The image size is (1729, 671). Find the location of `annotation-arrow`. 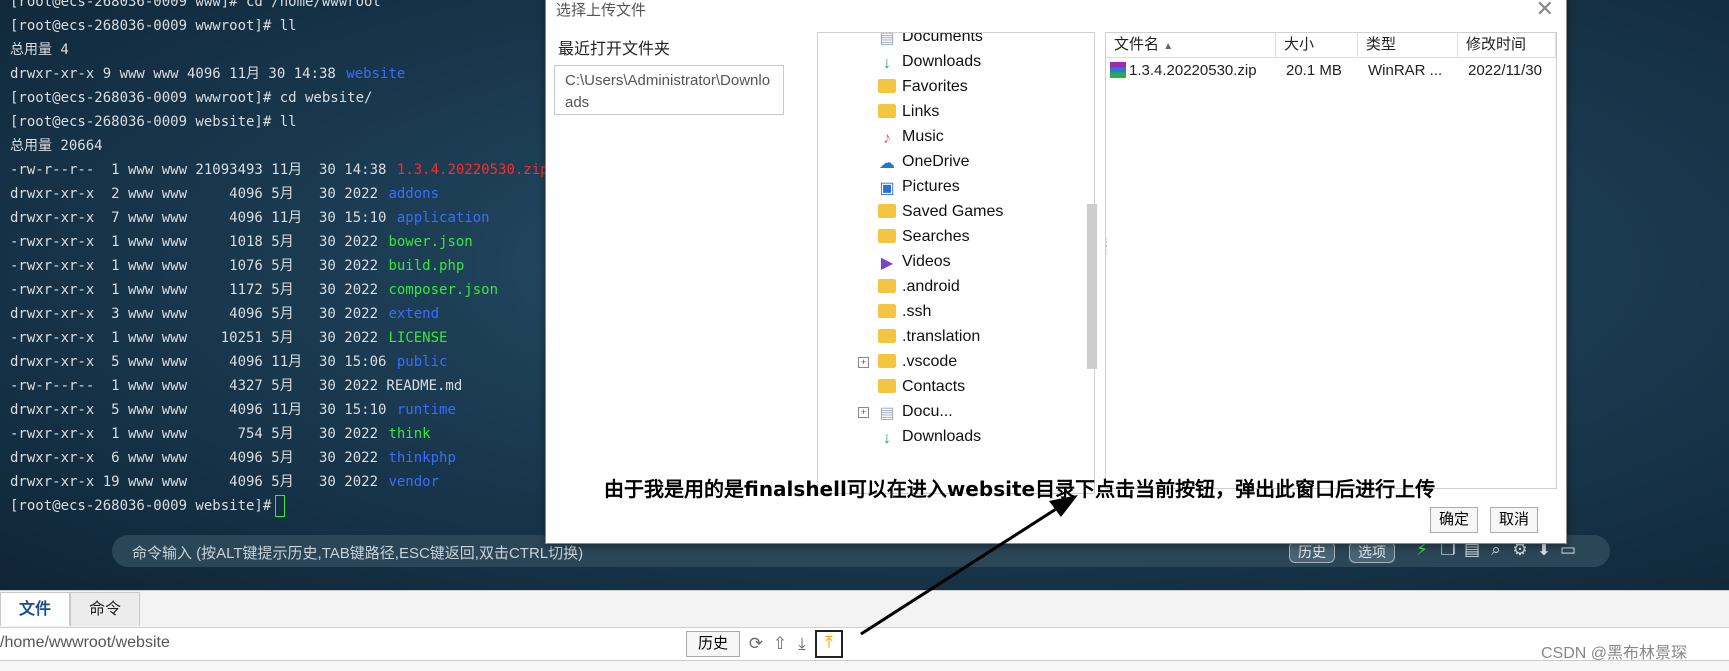

annotation-arrow is located at coordinates (969, 565).